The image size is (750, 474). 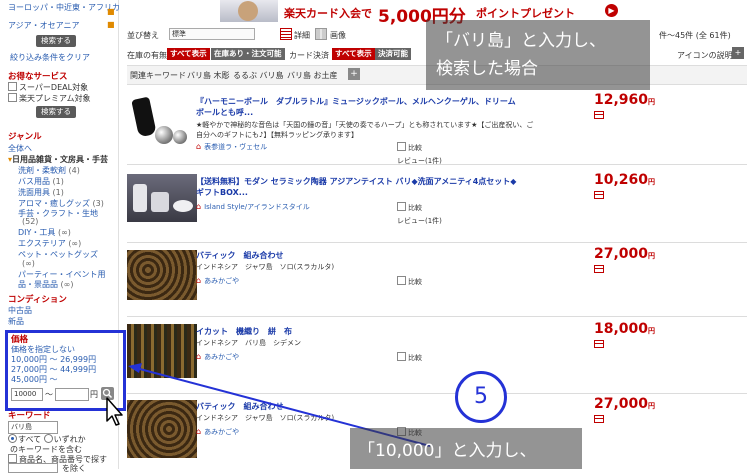 What do you see at coordinates (279, 405) in the screenshot?
I see `annotation-arrow` at bounding box center [279, 405].